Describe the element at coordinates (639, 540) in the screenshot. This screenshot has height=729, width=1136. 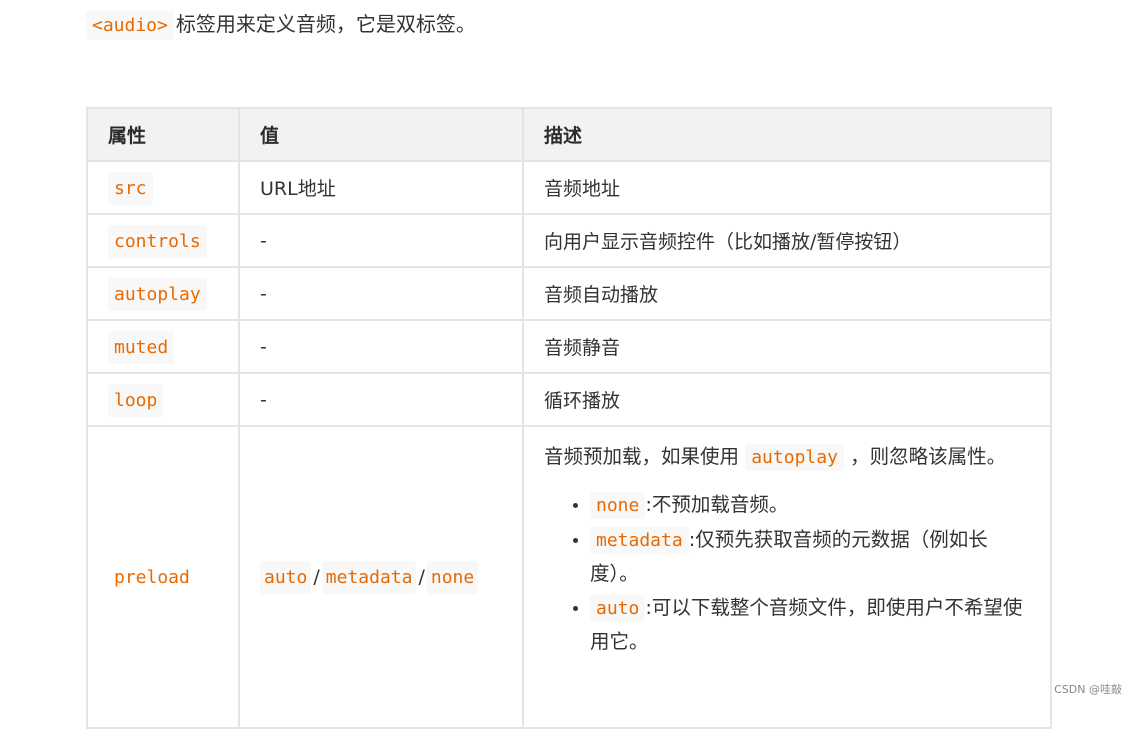
I see `option-code-metadata: metadata` at that location.